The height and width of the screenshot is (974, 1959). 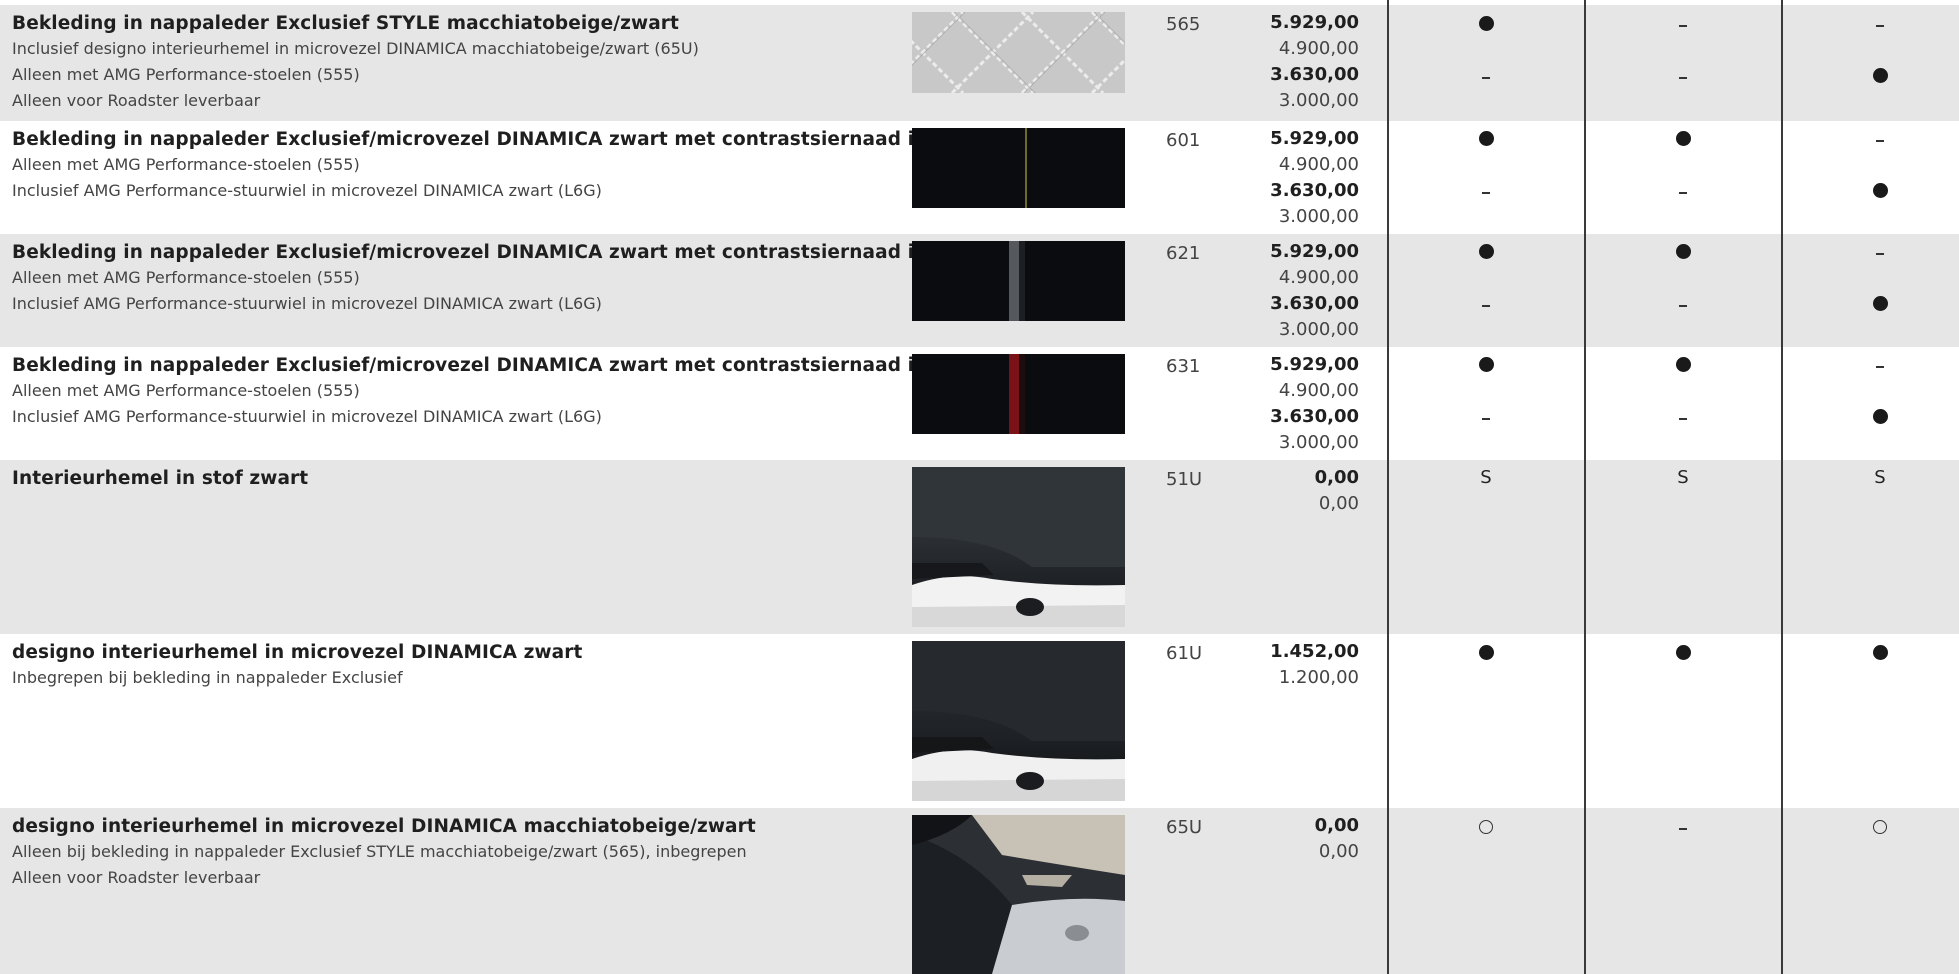 What do you see at coordinates (1018, 547) in the screenshot?
I see `black-headliner-photo` at bounding box center [1018, 547].